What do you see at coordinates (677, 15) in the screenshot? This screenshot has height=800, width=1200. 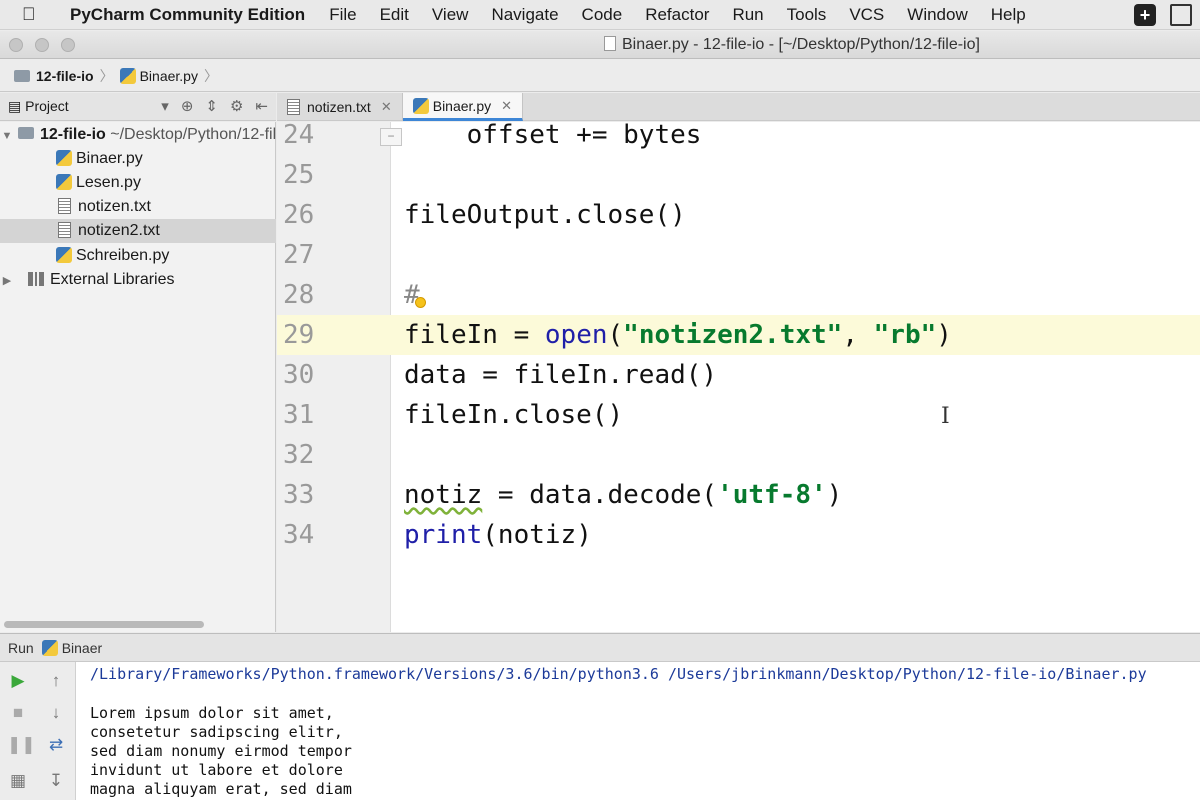 I see `menu-refactor: Refactor` at bounding box center [677, 15].